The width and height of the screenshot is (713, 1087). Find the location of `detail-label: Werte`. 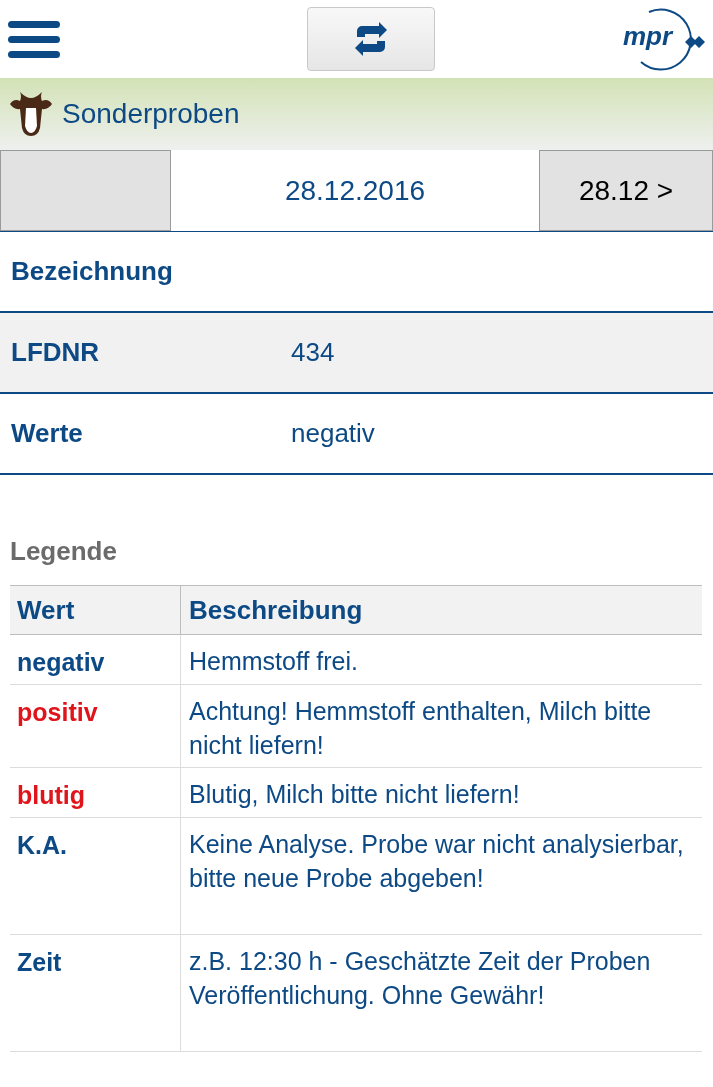

detail-label: Werte is located at coordinates (47, 433).